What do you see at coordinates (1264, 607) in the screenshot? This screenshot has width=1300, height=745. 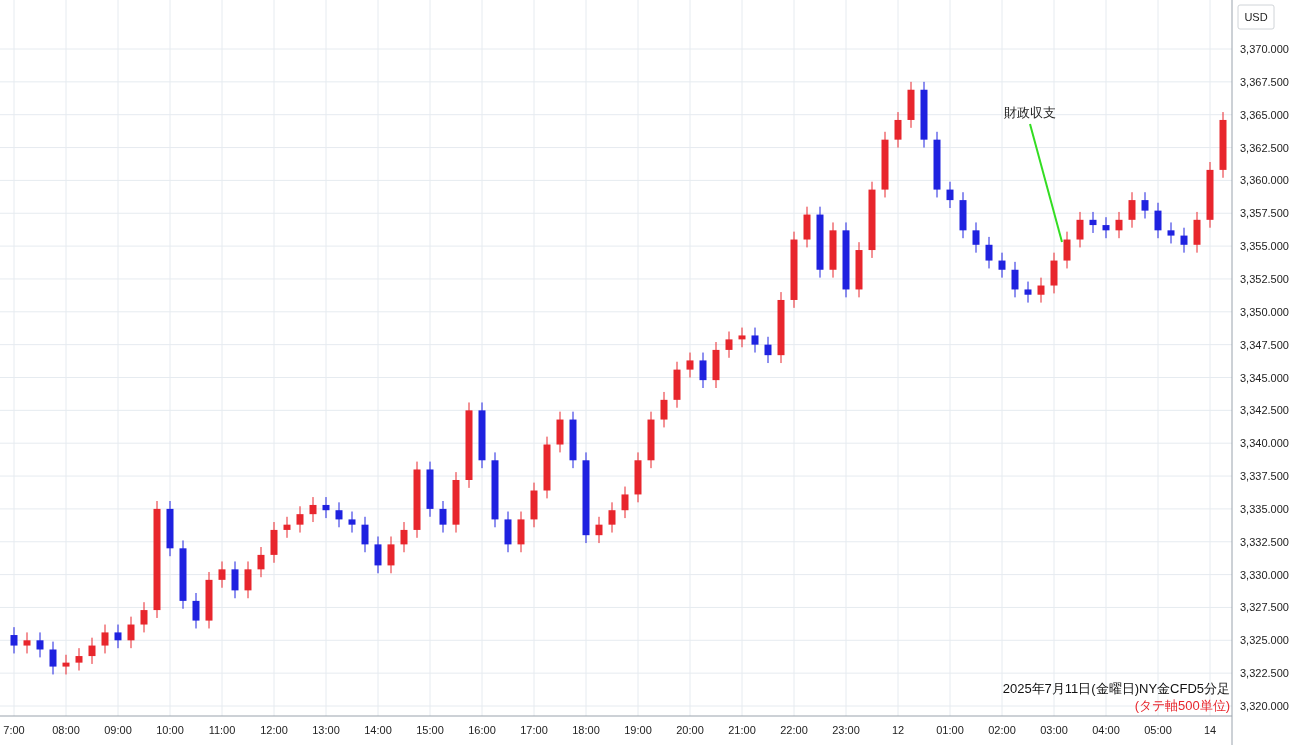 I see `y-axis-label: 3,327.500` at bounding box center [1264, 607].